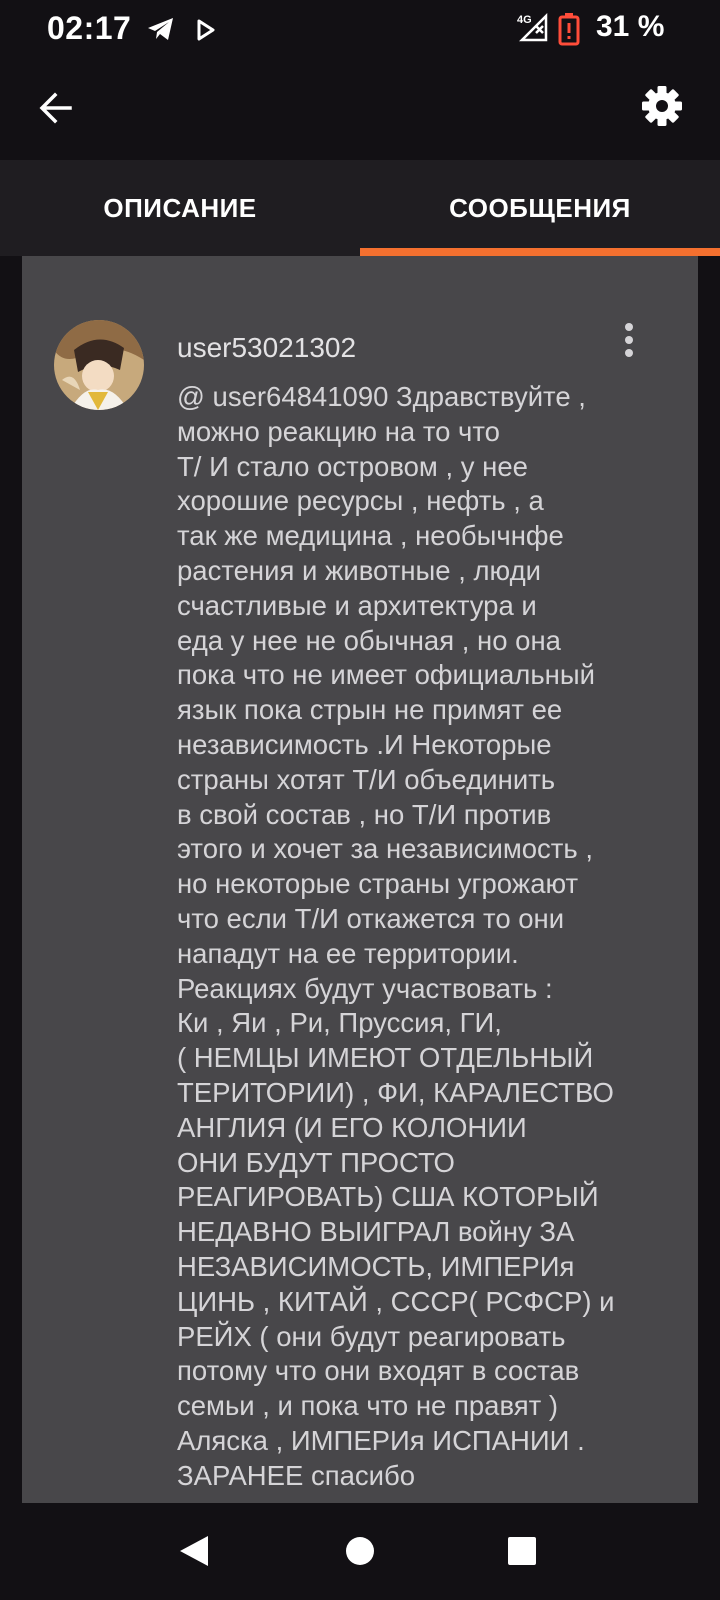 This screenshot has width=720, height=1600. What do you see at coordinates (206, 32) in the screenshot?
I see `play-icon` at bounding box center [206, 32].